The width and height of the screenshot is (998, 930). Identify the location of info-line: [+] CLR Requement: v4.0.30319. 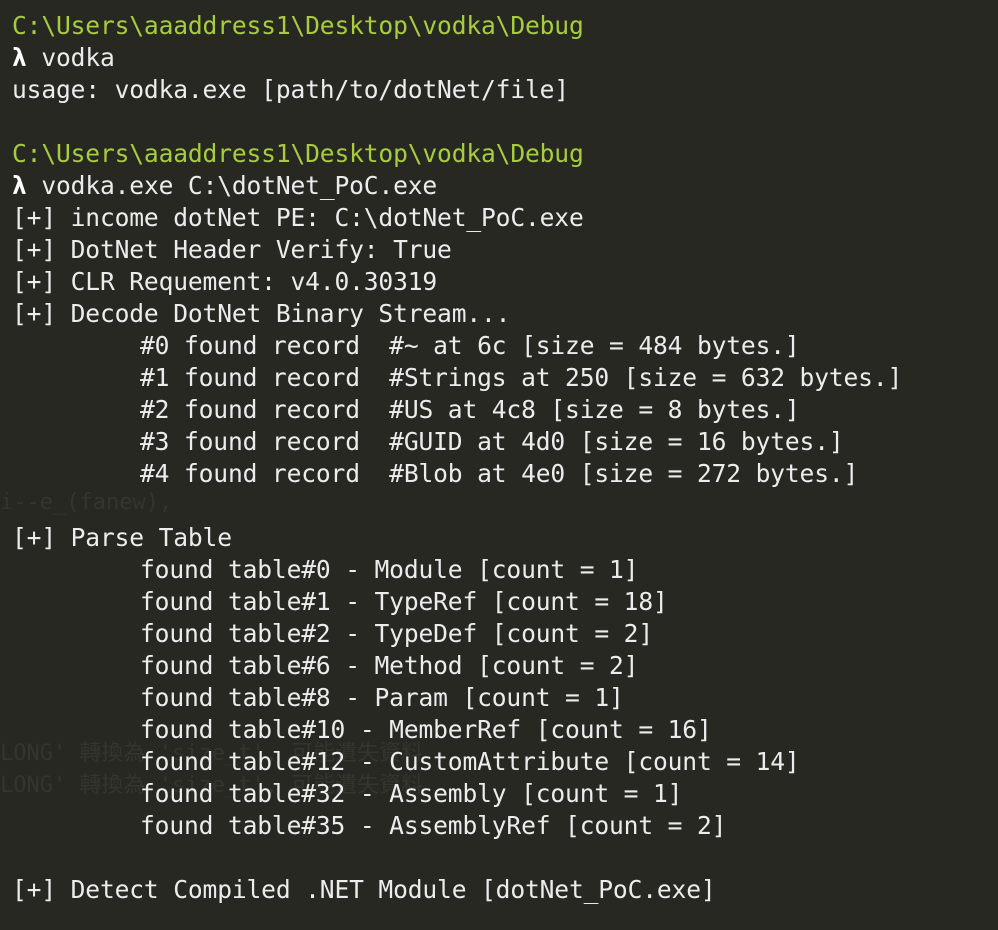
(225, 281).